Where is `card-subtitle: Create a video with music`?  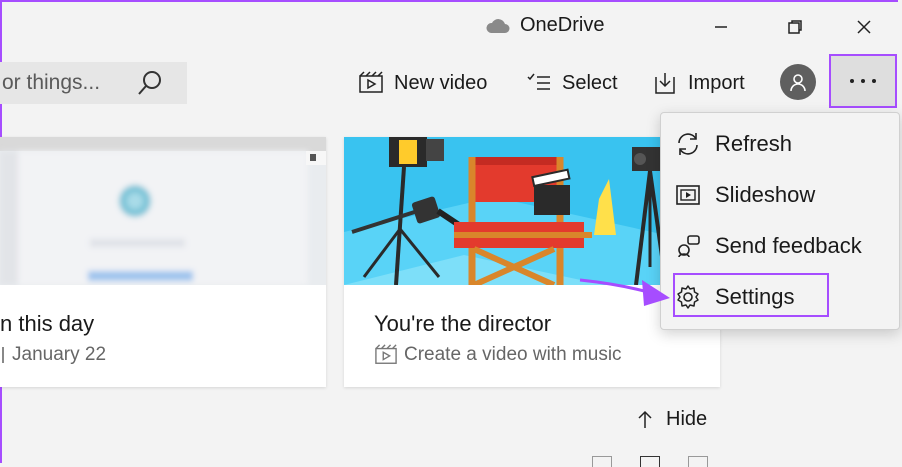 card-subtitle: Create a video with music is located at coordinates (498, 355).